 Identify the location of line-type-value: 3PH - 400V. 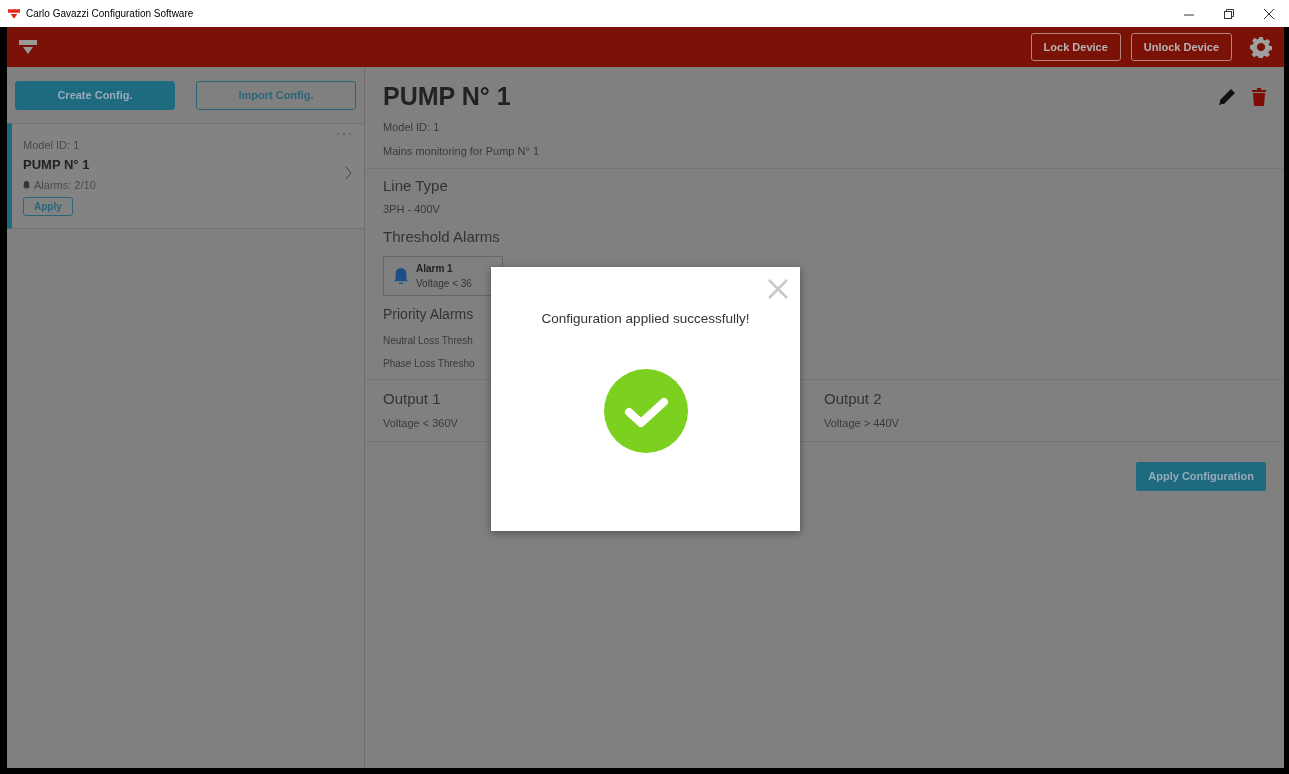
(411, 209).